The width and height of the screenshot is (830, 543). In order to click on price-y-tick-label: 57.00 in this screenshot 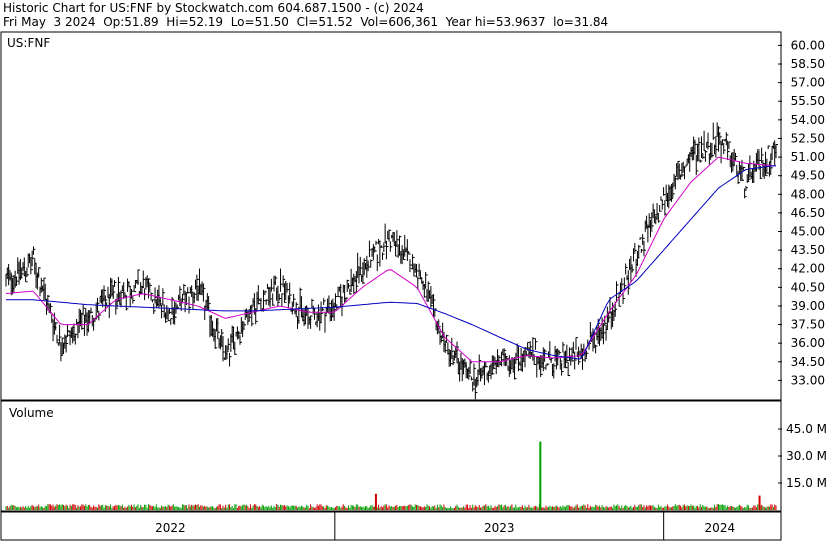, I will do `click(808, 83)`.